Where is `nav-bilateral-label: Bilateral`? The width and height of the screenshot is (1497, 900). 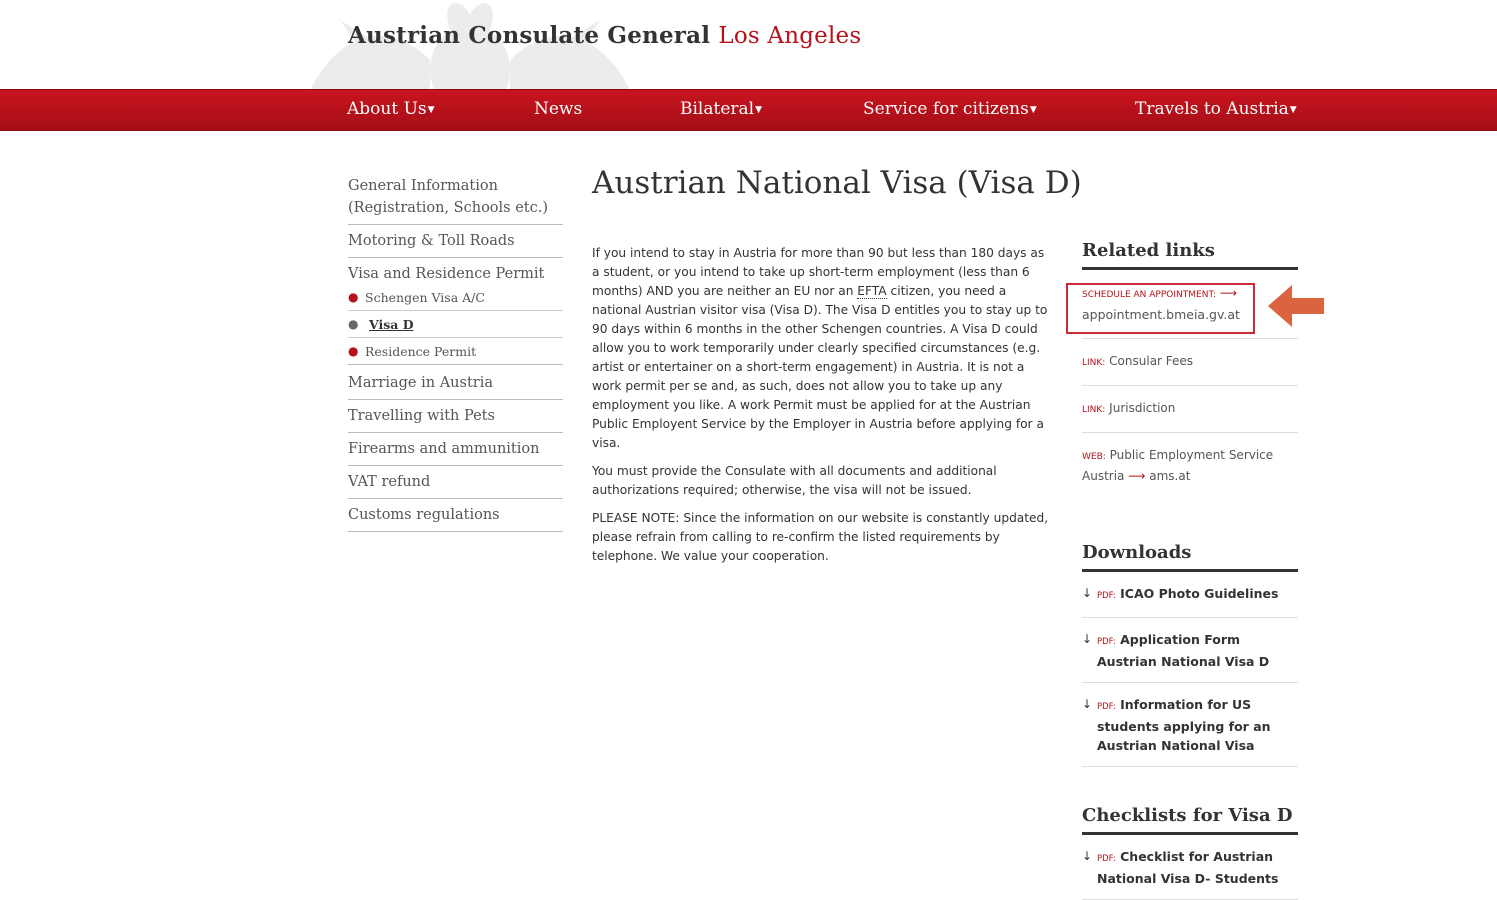
nav-bilateral-label: Bilateral is located at coordinates (717, 109).